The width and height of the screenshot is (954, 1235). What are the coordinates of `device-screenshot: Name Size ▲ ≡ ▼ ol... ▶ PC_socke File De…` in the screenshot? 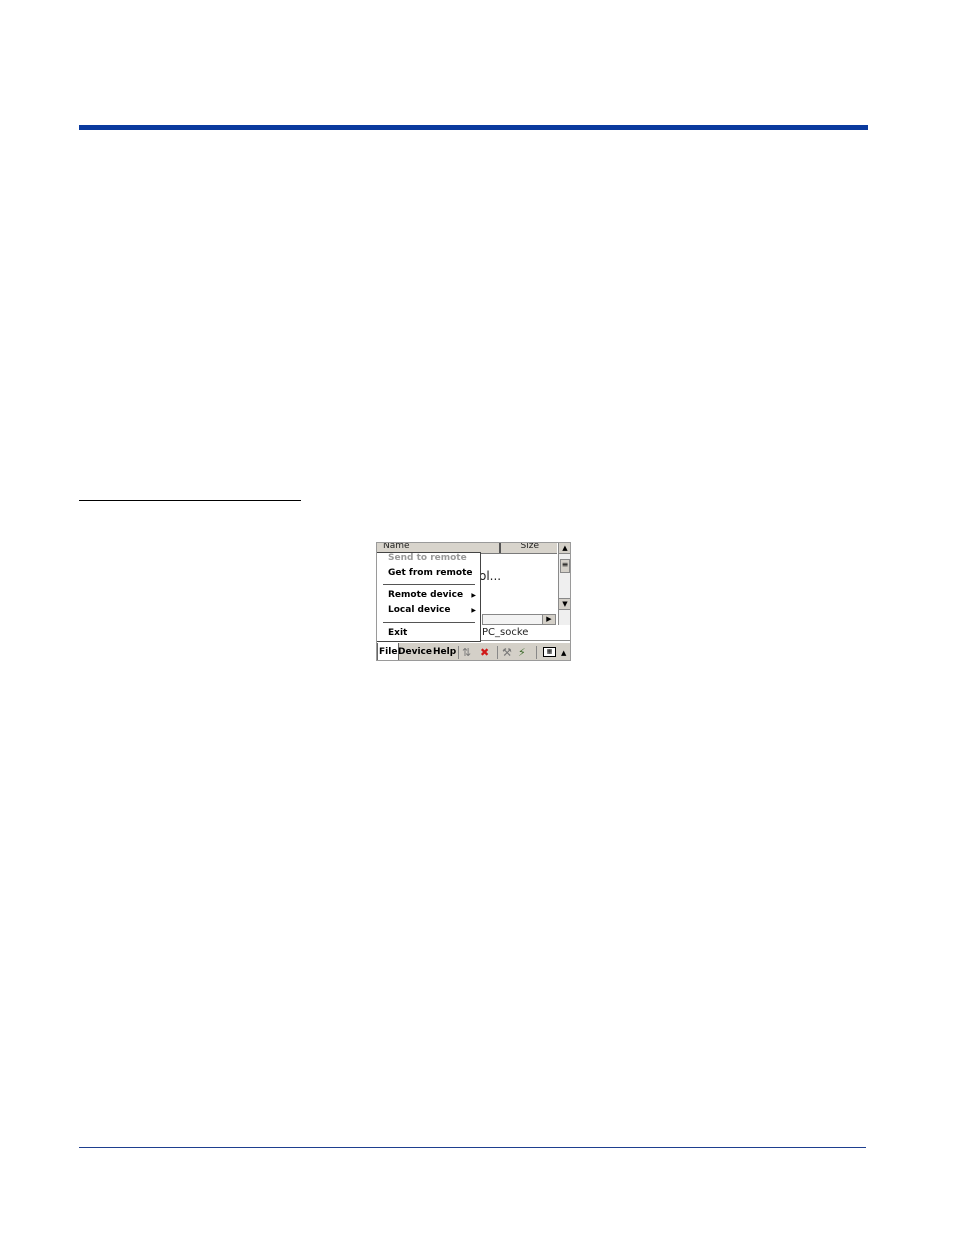 It's located at (473, 601).